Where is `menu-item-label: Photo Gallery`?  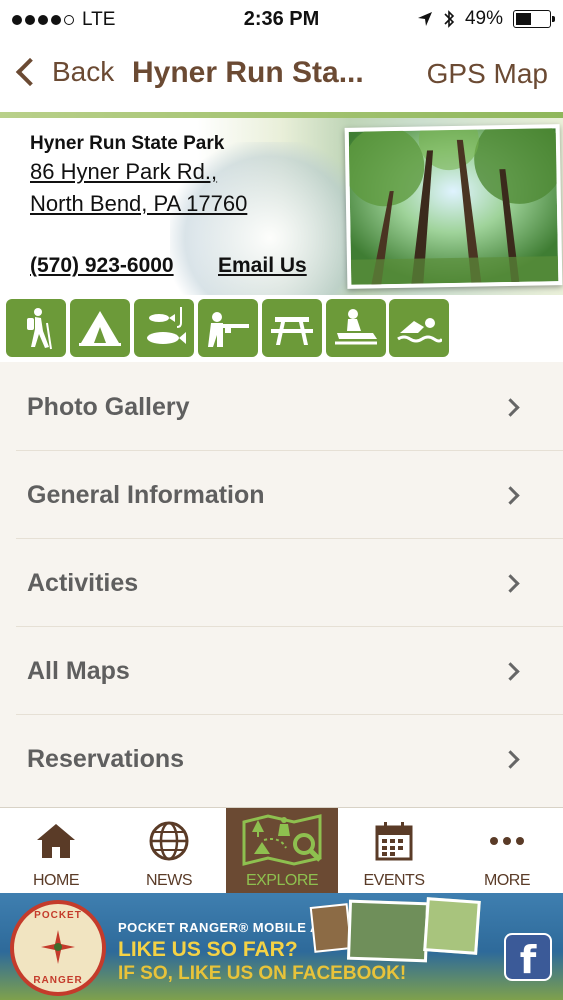 menu-item-label: Photo Gallery is located at coordinates (108, 407).